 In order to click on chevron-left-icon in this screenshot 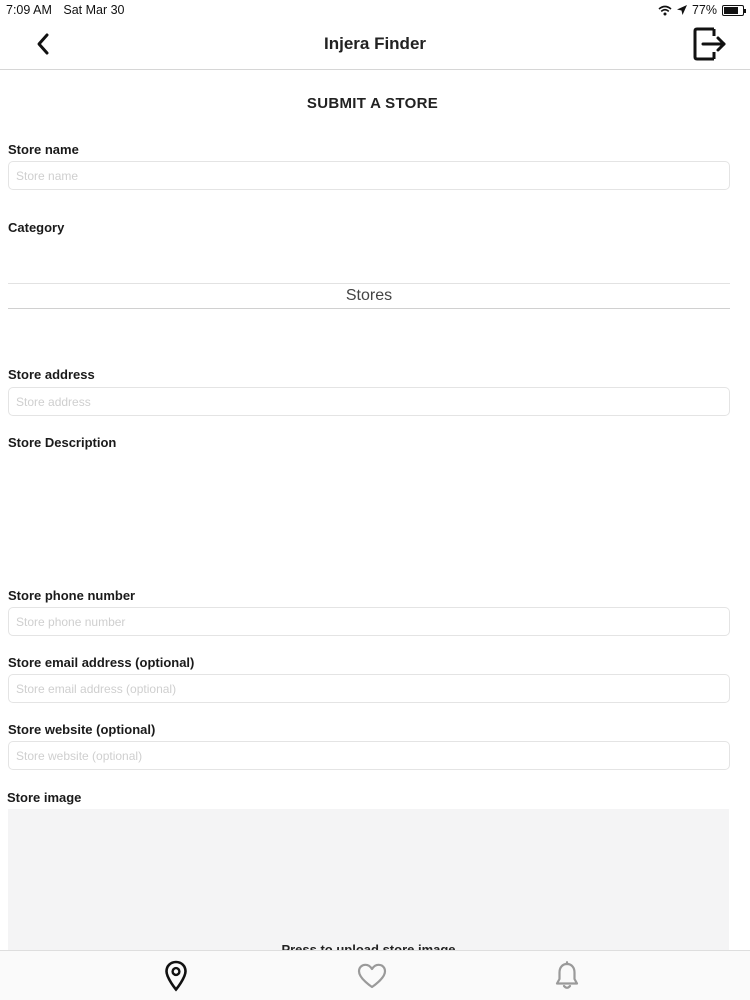, I will do `click(43, 44)`.